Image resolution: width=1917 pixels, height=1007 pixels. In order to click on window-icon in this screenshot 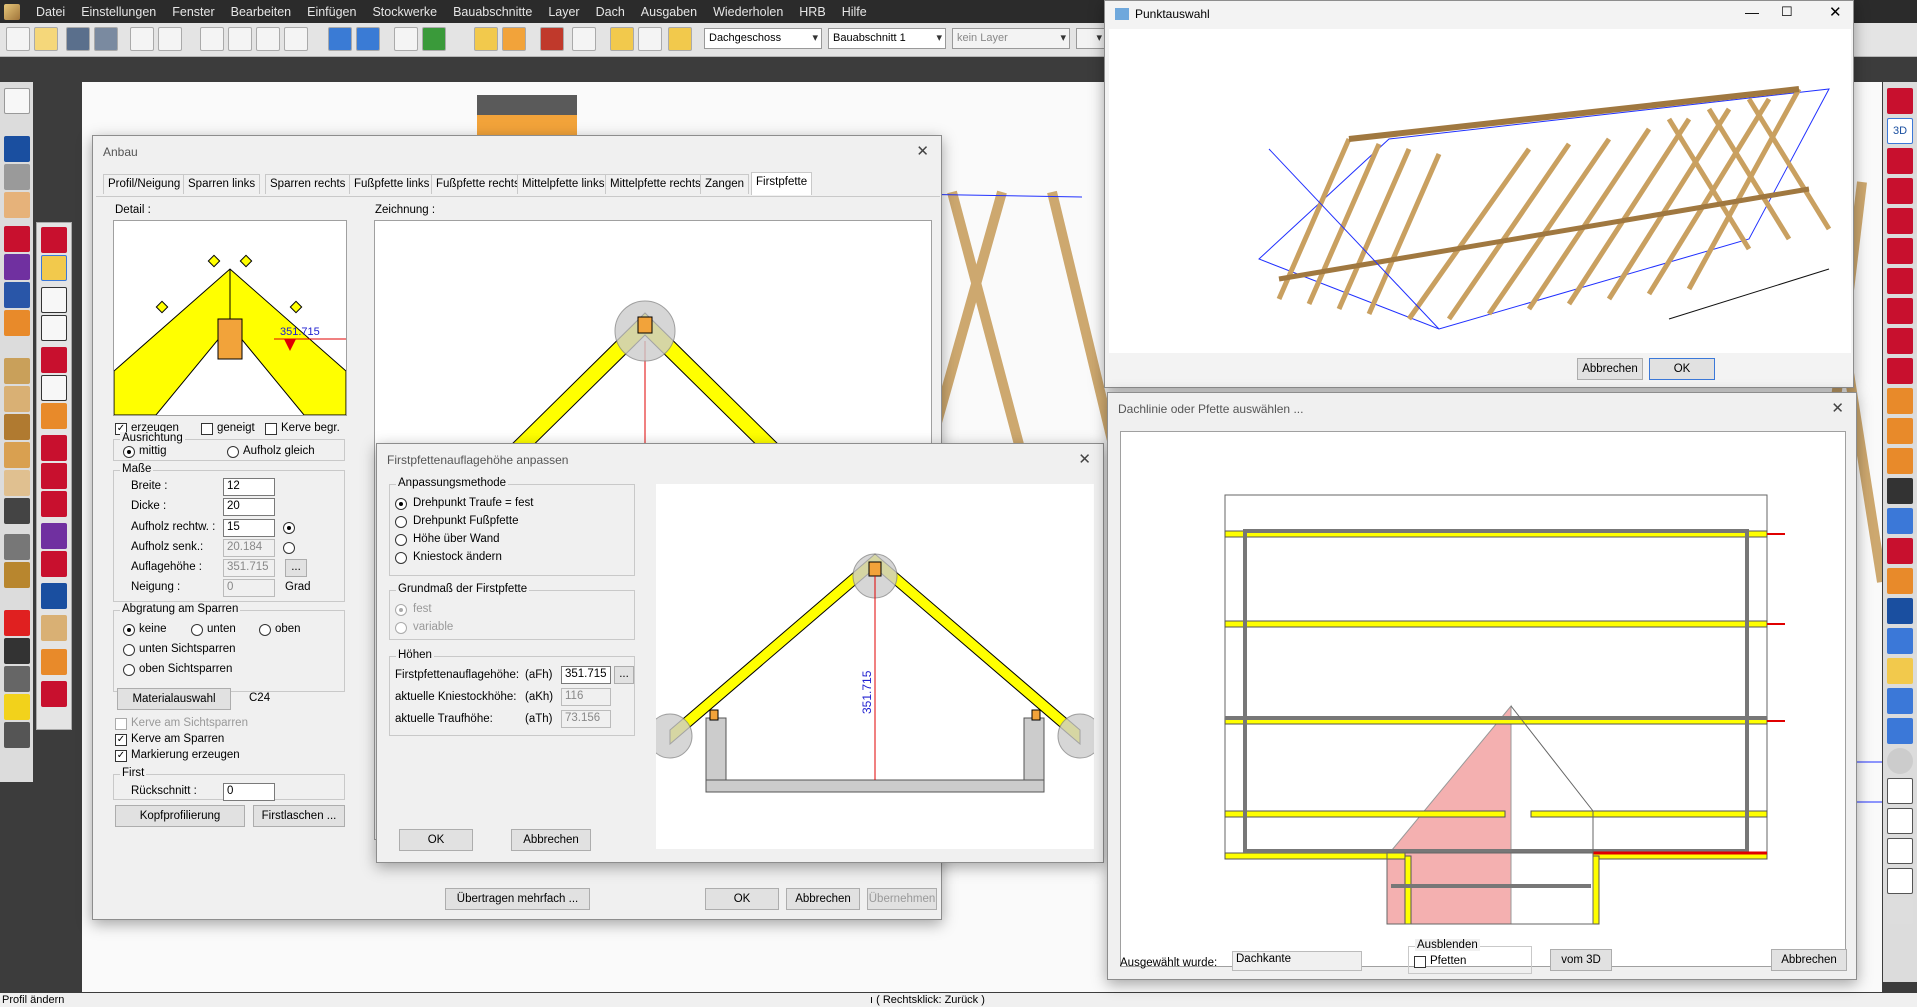, I will do `click(17, 205)`.